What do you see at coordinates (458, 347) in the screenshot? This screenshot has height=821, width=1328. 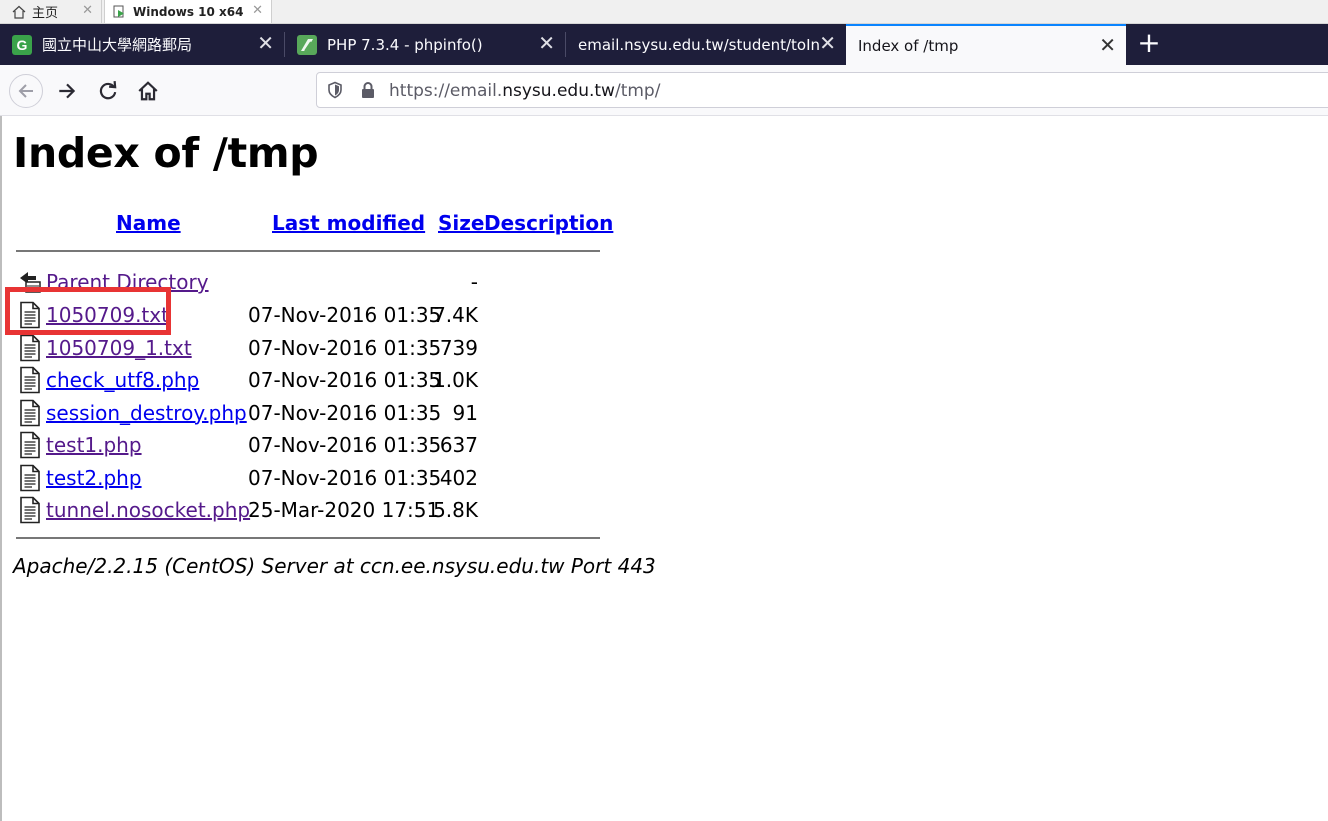 I see `file-size: 739` at bounding box center [458, 347].